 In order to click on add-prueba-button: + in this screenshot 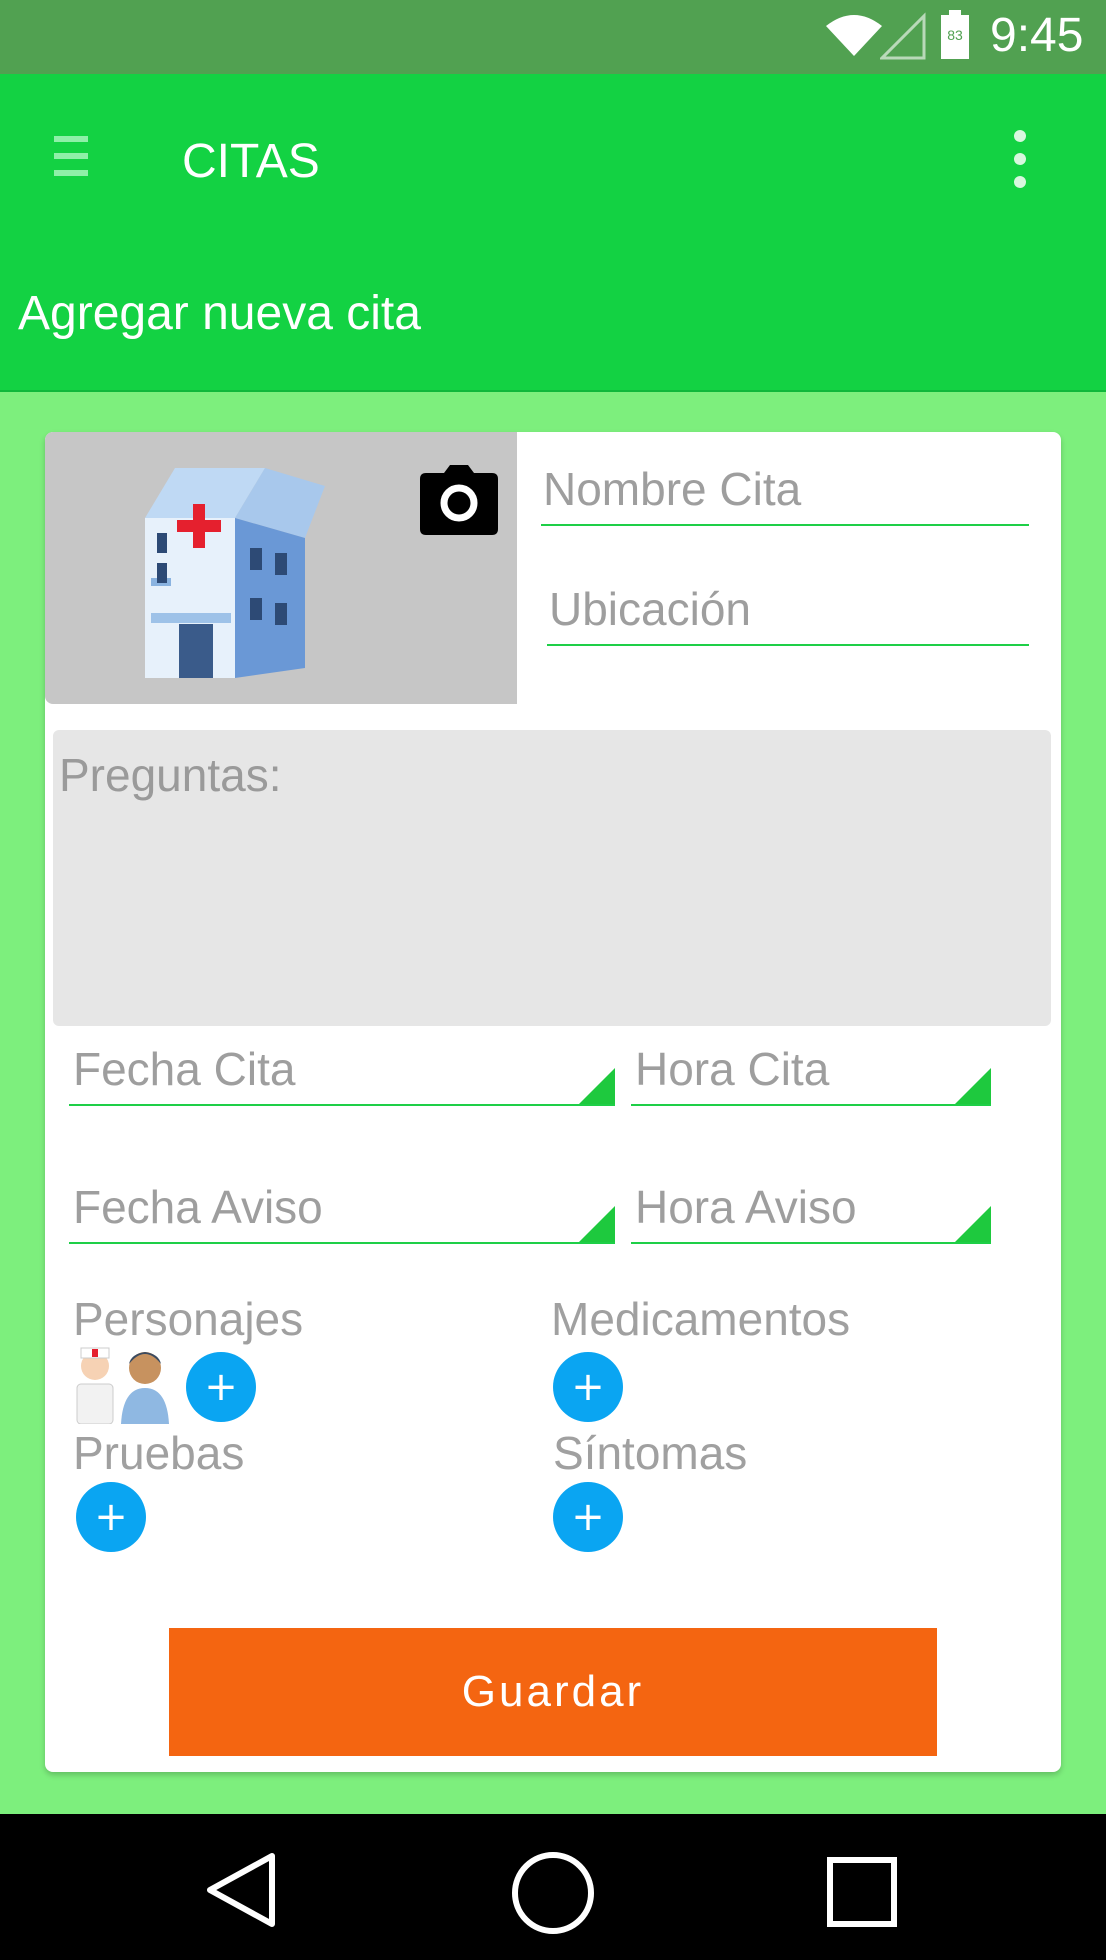, I will do `click(111, 1517)`.